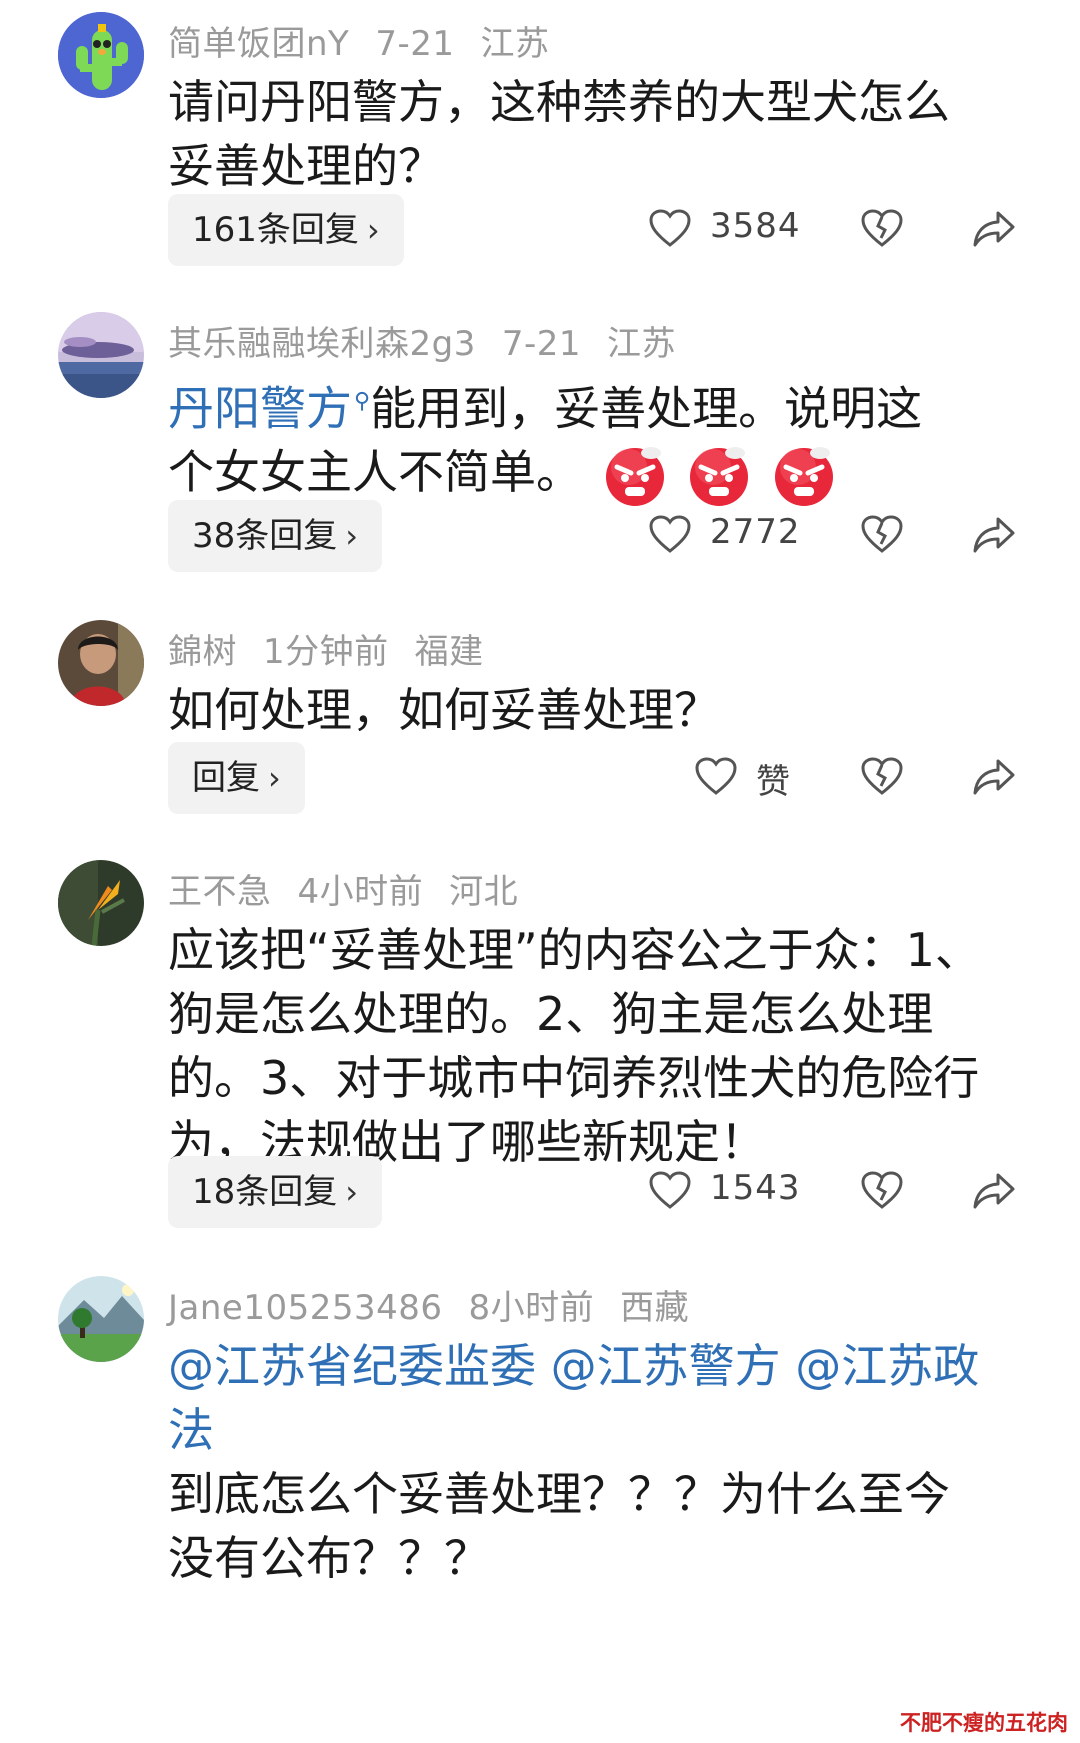  Describe the element at coordinates (101, 55) in the screenshot. I see `cactus-avatar` at that location.